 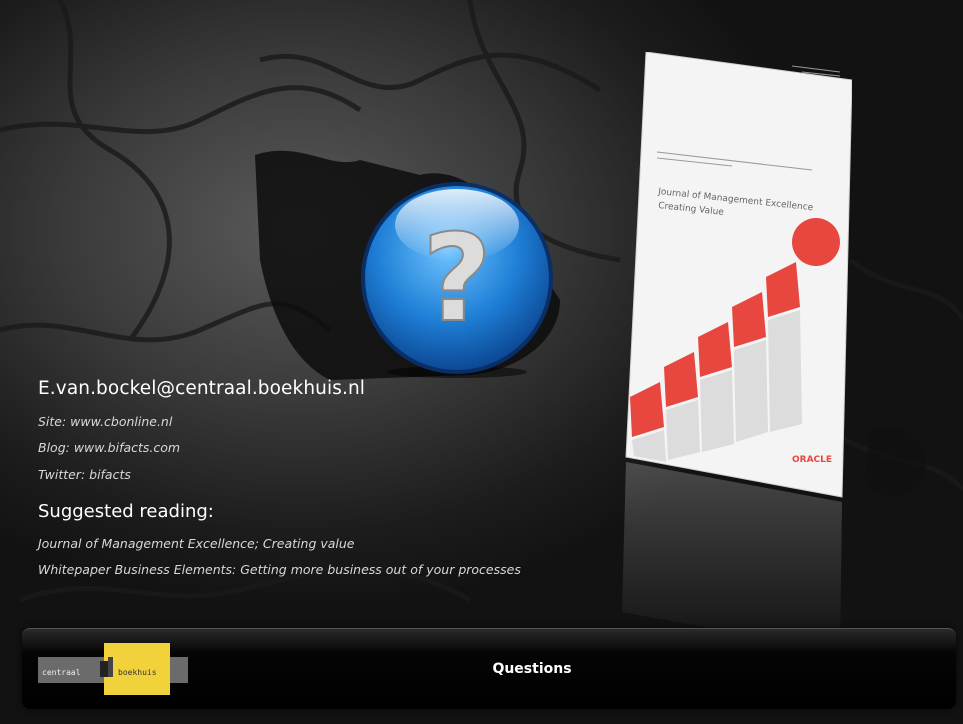 I want to click on suggested-reading-heading: Suggested reading:, so click(x=126, y=511).